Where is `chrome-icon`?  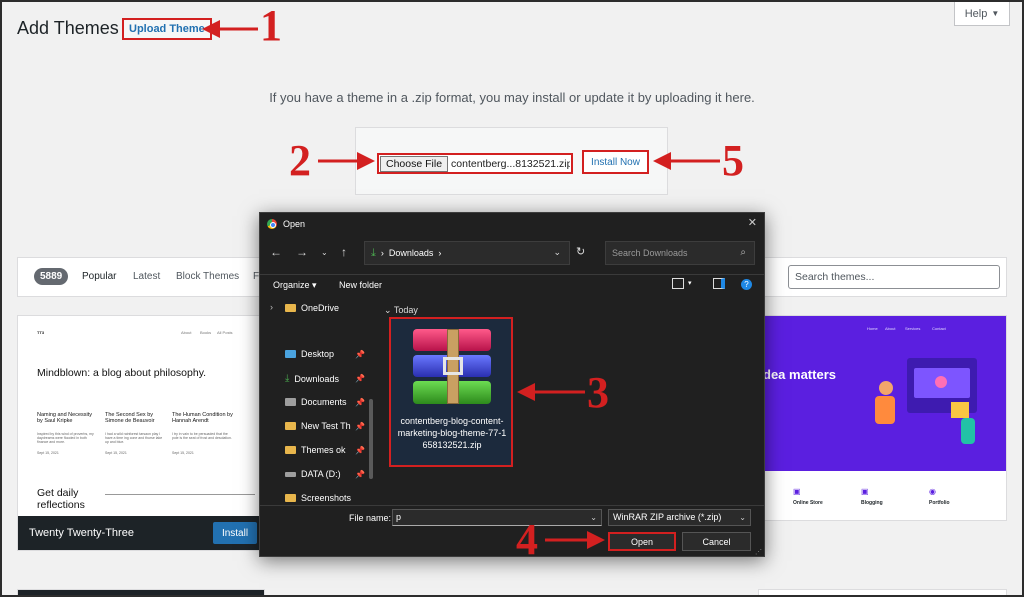 chrome-icon is located at coordinates (272, 224).